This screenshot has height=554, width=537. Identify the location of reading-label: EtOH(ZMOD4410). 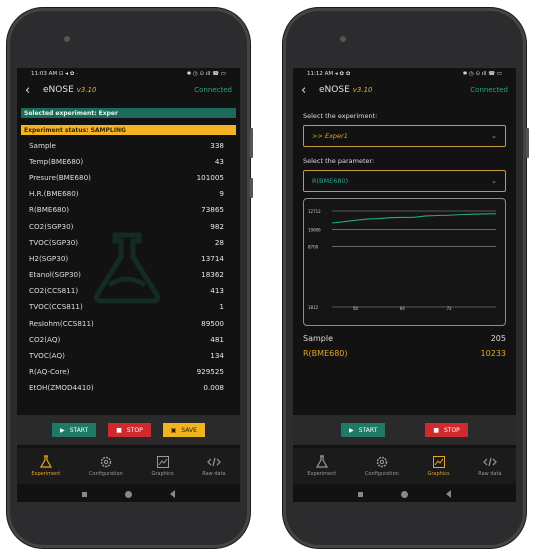
(61, 388).